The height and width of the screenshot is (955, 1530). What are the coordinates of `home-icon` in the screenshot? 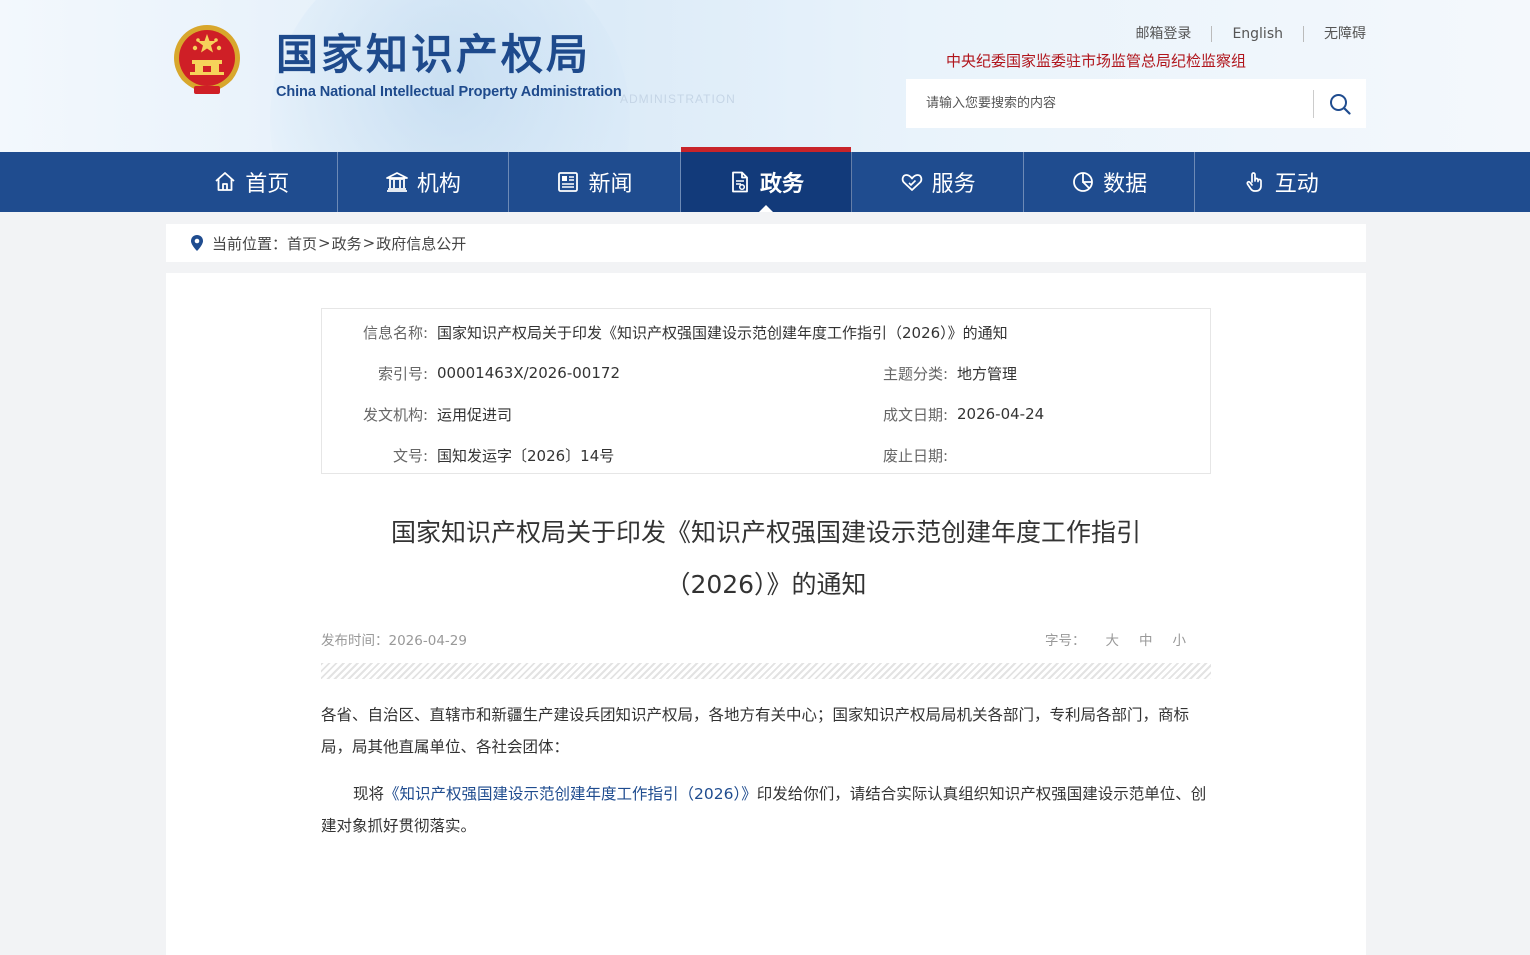 It's located at (225, 182).